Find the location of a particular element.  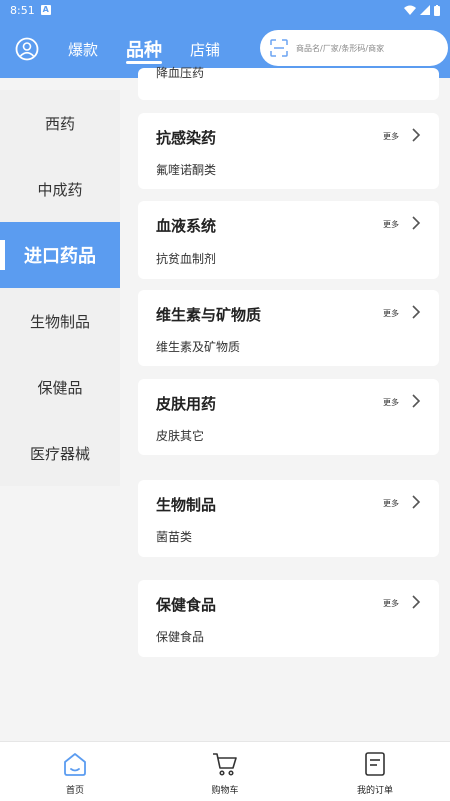

subcategory-card-partial: 降血压药 is located at coordinates (288, 83).